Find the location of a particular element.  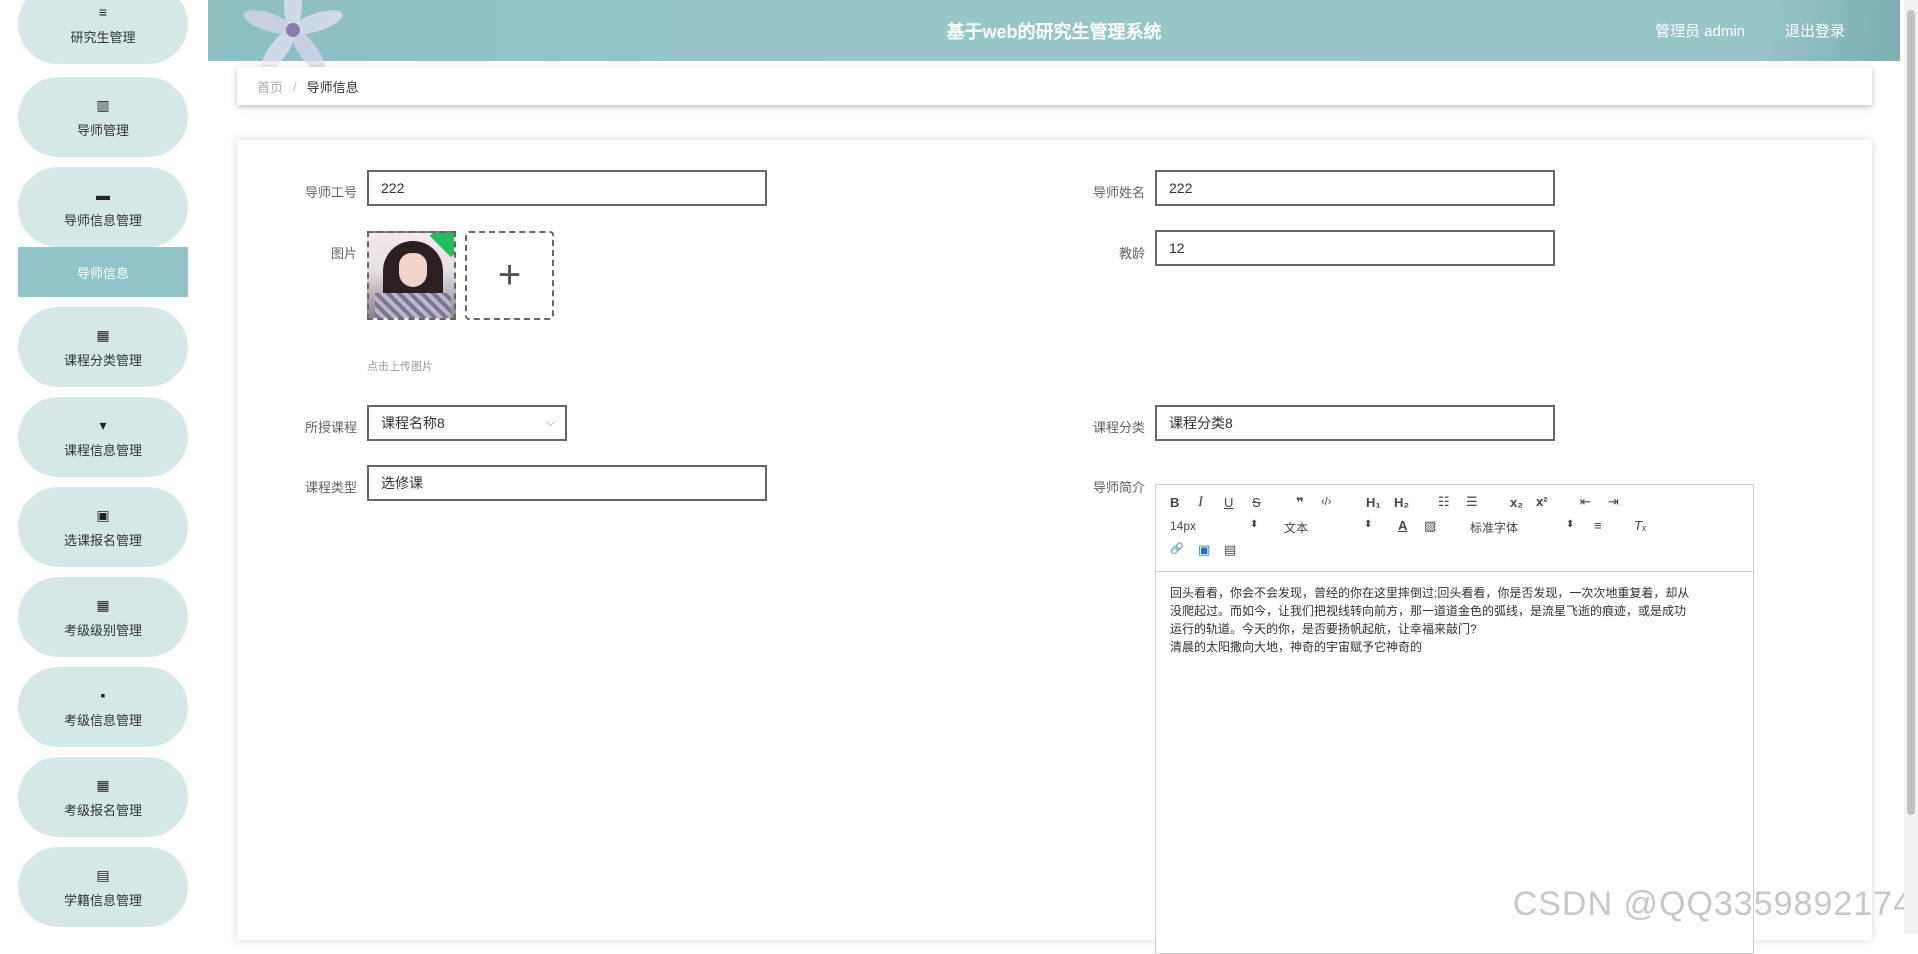

sidebar-item-label: 学籍信息管理 is located at coordinates (102, 900).